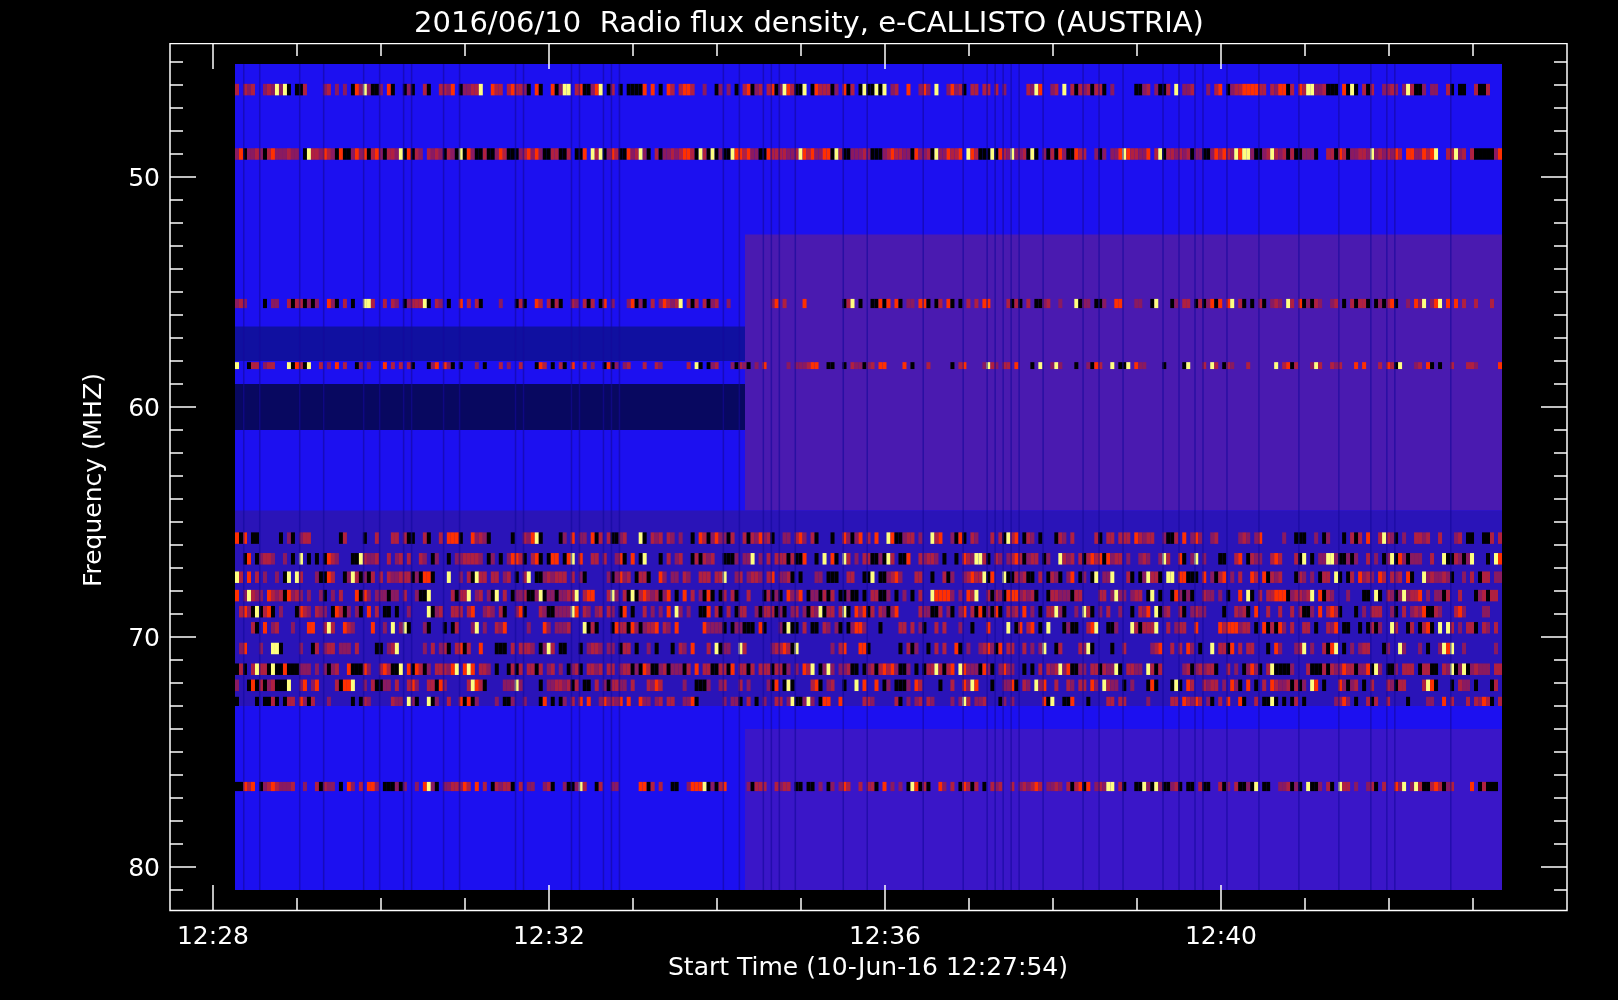  I want to click on y-tick-label: 70, so click(144, 637).